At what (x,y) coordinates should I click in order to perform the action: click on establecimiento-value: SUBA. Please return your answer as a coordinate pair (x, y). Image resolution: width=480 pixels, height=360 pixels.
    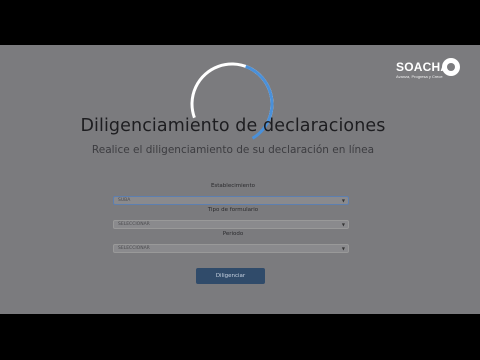
    Looking at the image, I should click on (124, 200).